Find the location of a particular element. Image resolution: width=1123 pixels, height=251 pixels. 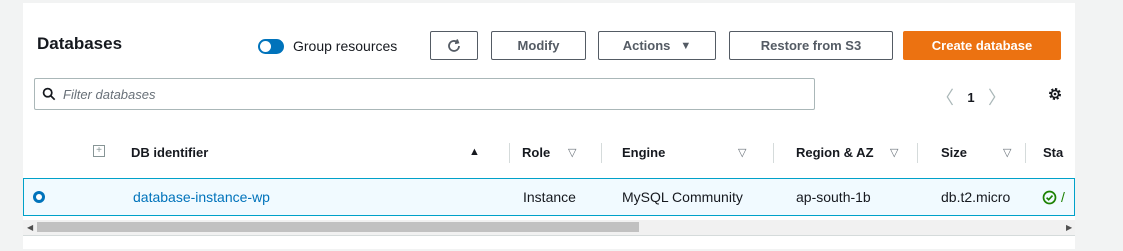

column-label: DB identifier is located at coordinates (170, 152).